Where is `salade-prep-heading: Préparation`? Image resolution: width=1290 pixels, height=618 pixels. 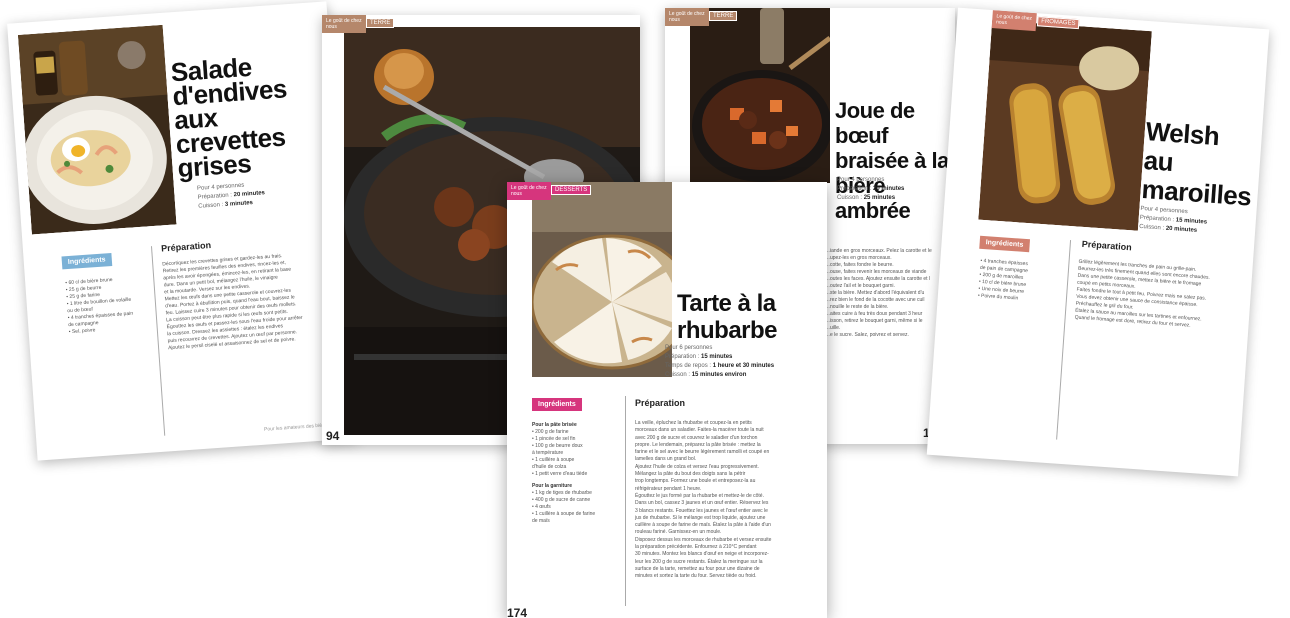 salade-prep-heading: Préparation is located at coordinates (186, 247).